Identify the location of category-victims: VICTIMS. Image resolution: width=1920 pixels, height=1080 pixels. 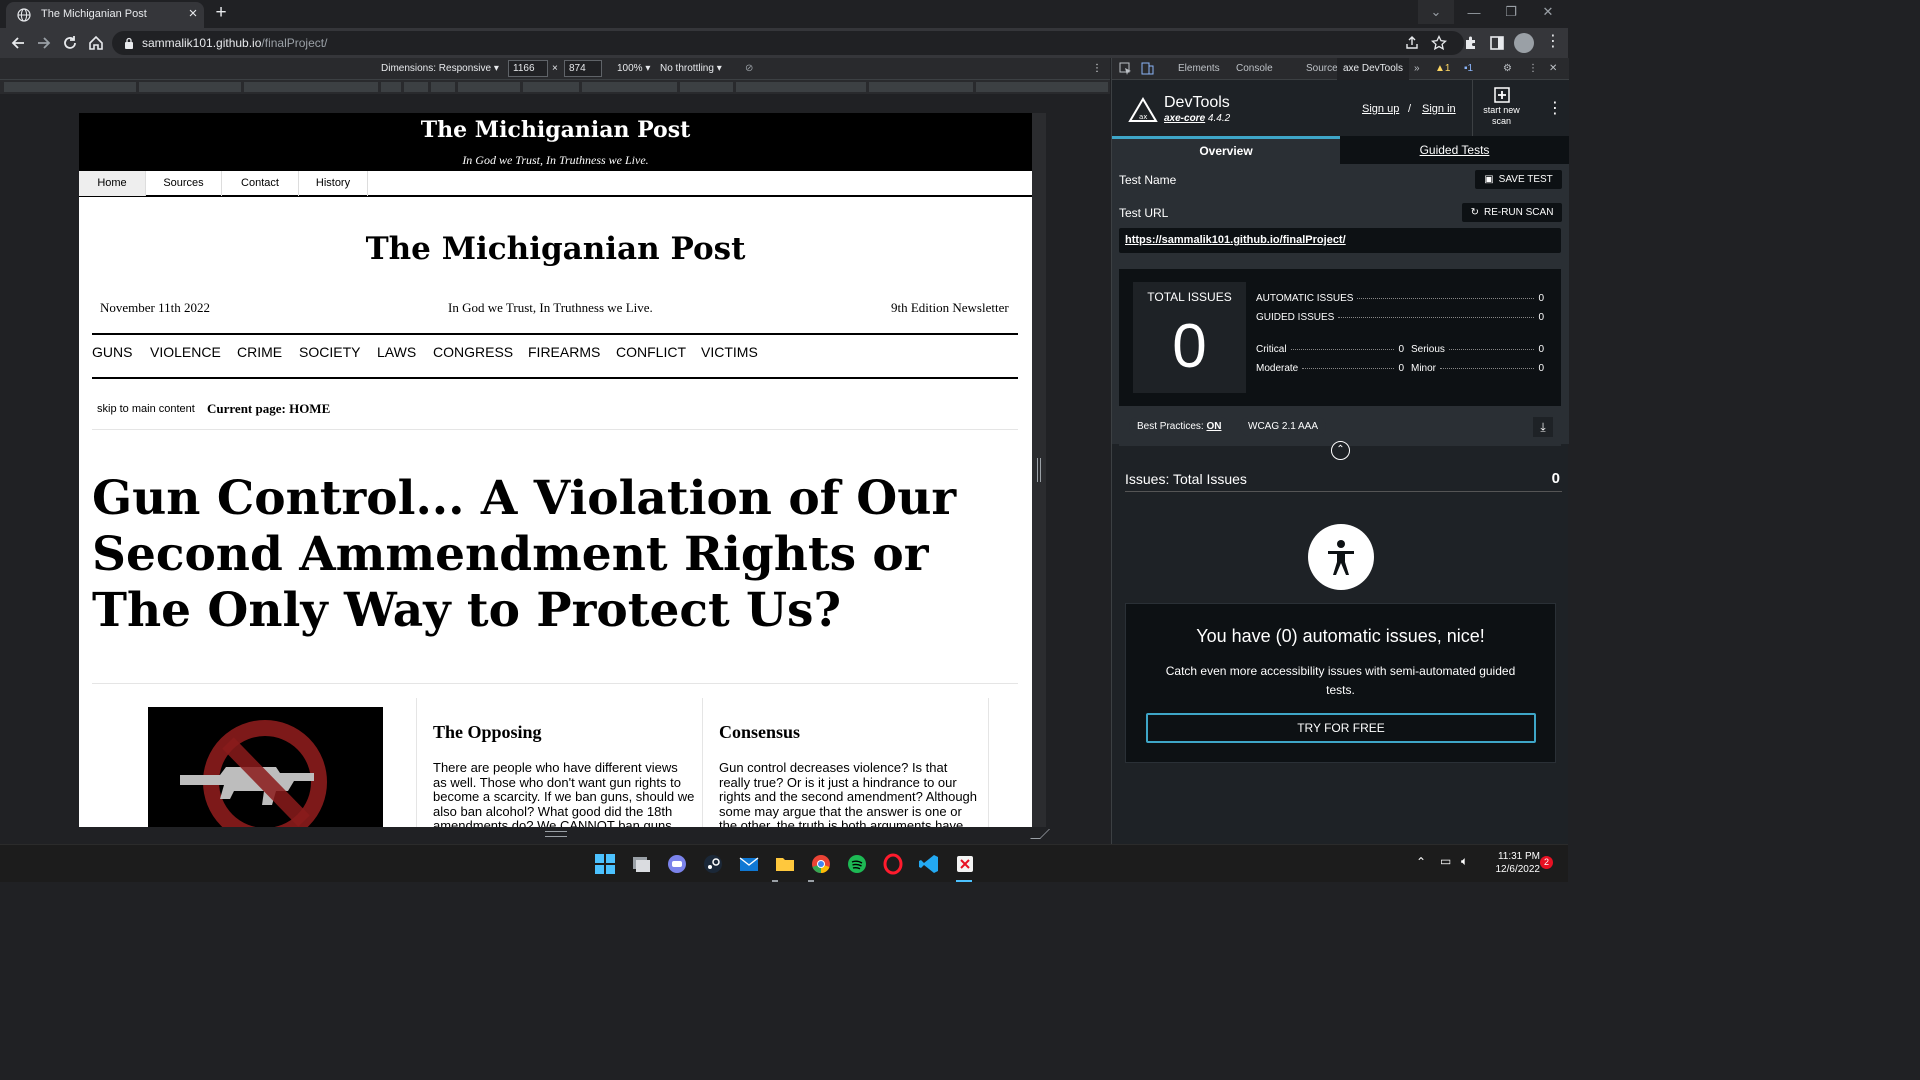
(729, 352).